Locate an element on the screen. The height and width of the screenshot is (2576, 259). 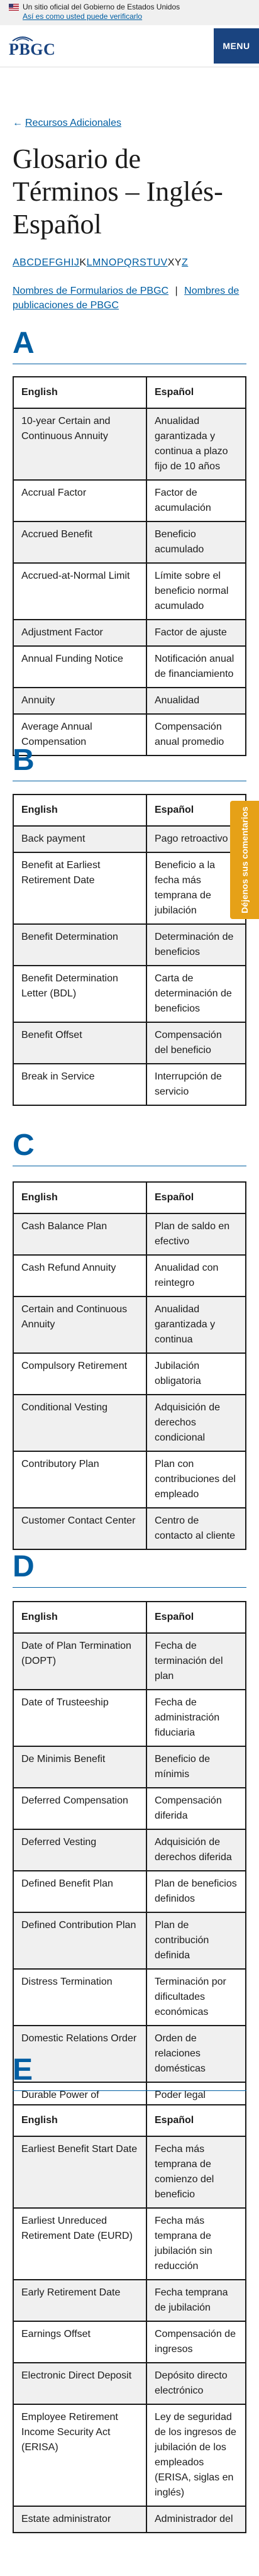
spanish-term: Compensación de ingresos is located at coordinates (196, 2342).